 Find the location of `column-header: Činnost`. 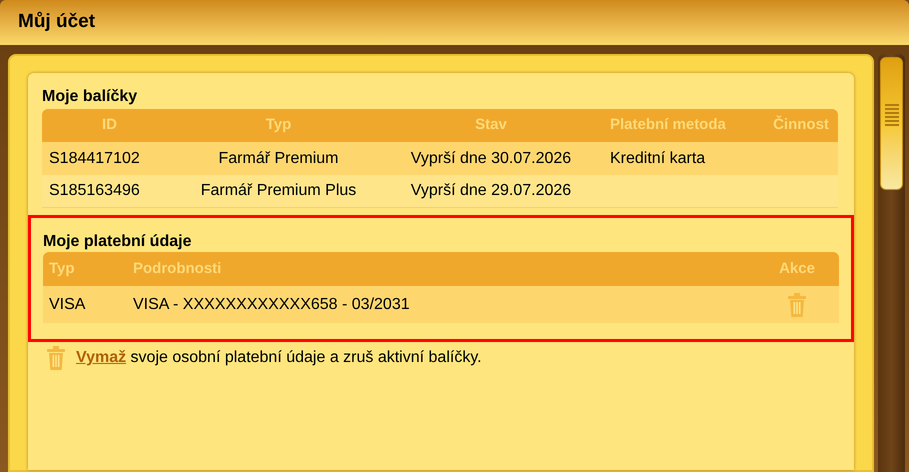

column-header: Činnost is located at coordinates (801, 125).